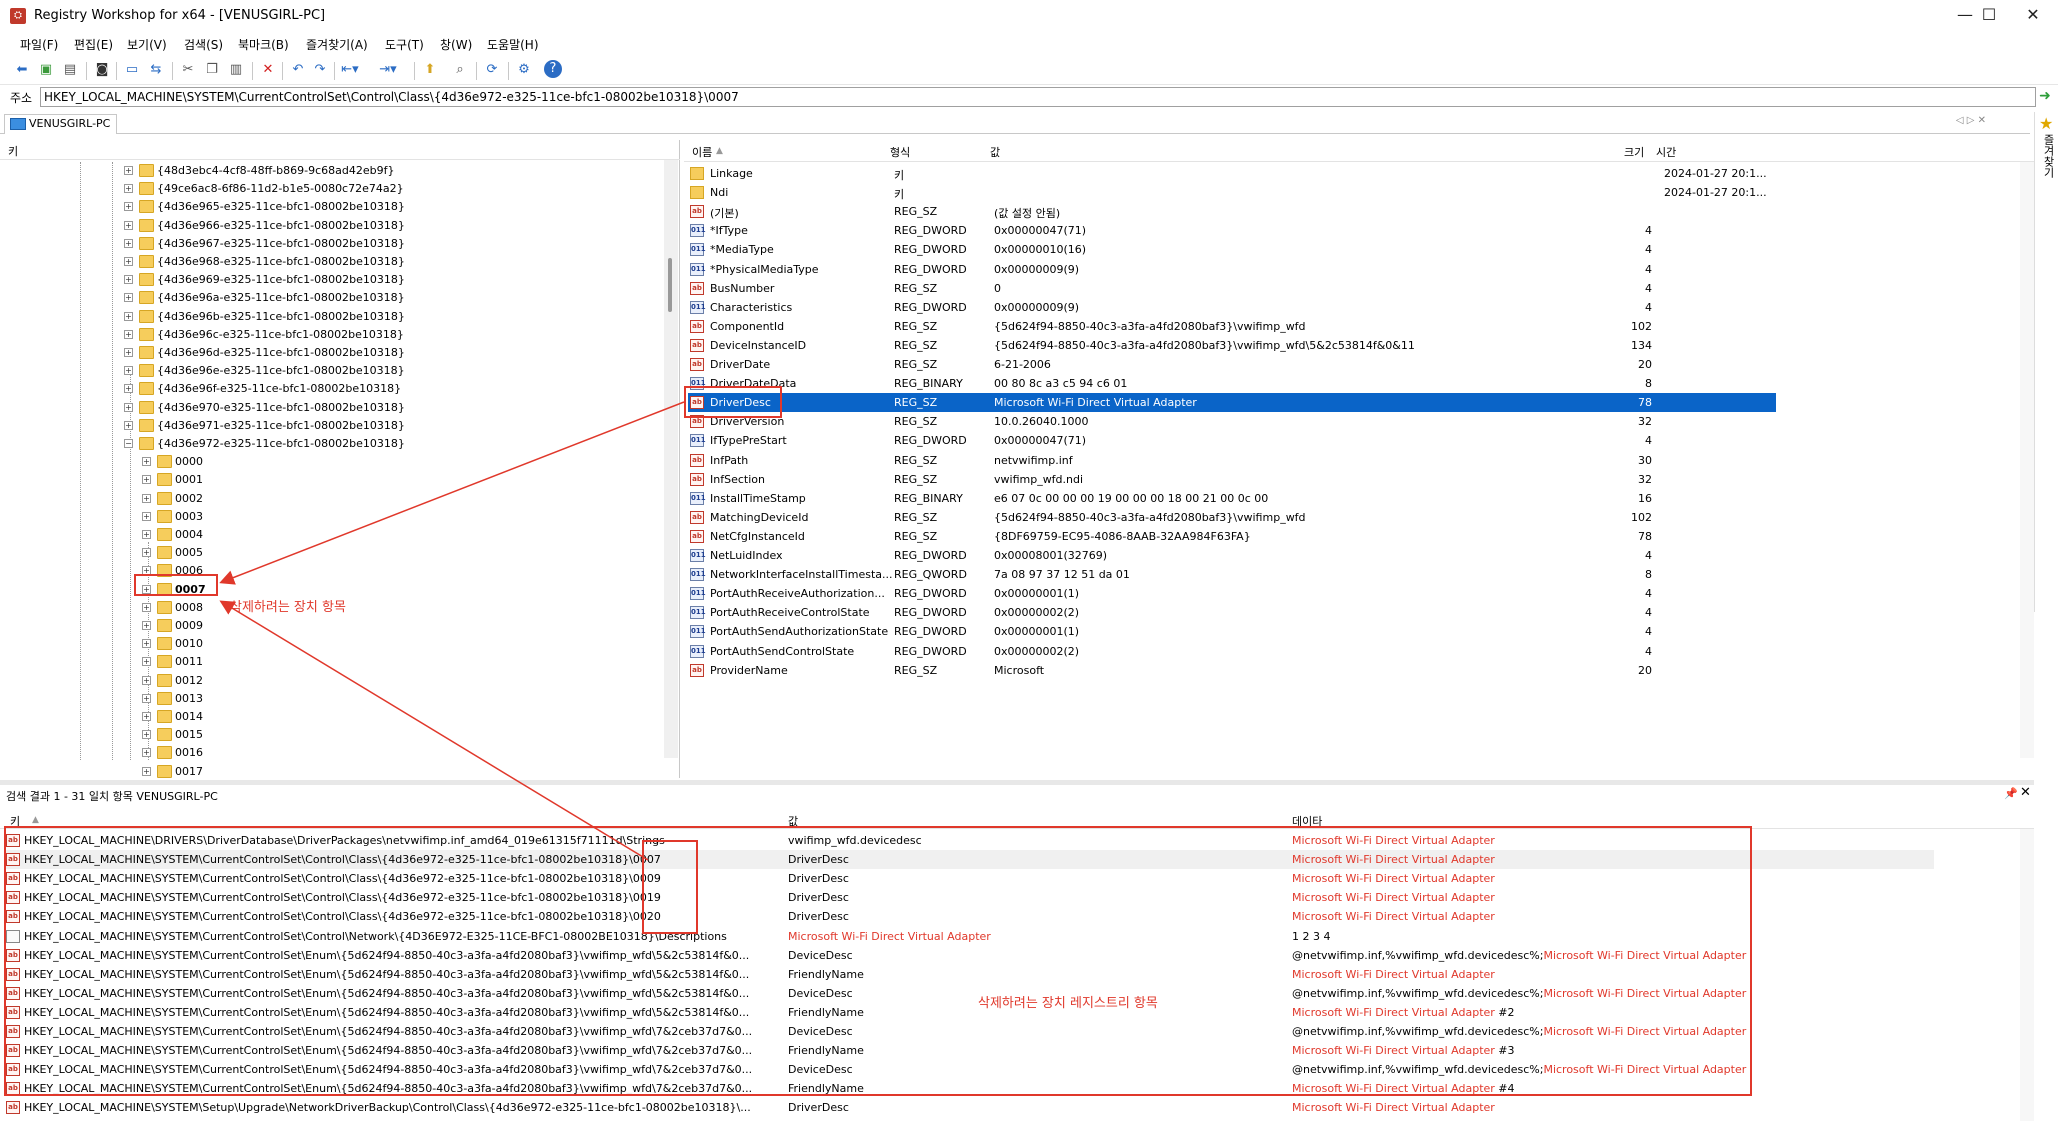 The width and height of the screenshot is (2058, 1121). I want to click on value-row: 011 *IfType REG_DWORD 0x00000047(71) 4, so click(1232, 230).